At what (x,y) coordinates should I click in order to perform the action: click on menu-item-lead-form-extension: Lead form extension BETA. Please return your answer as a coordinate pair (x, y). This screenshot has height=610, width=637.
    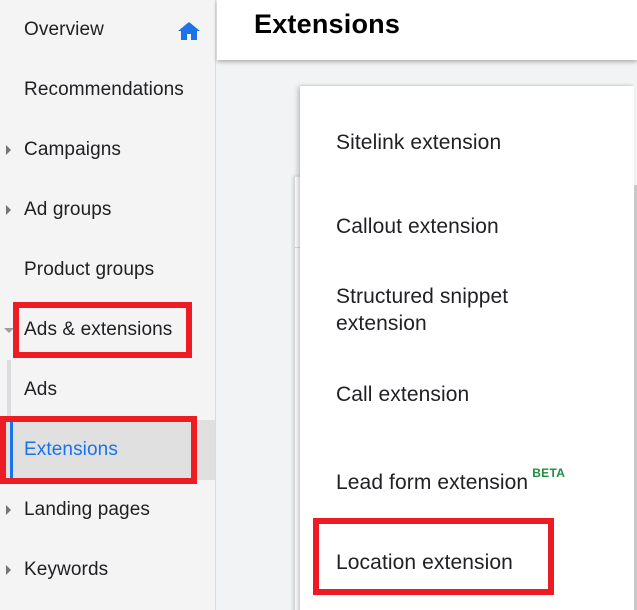
    Looking at the image, I should click on (467, 478).